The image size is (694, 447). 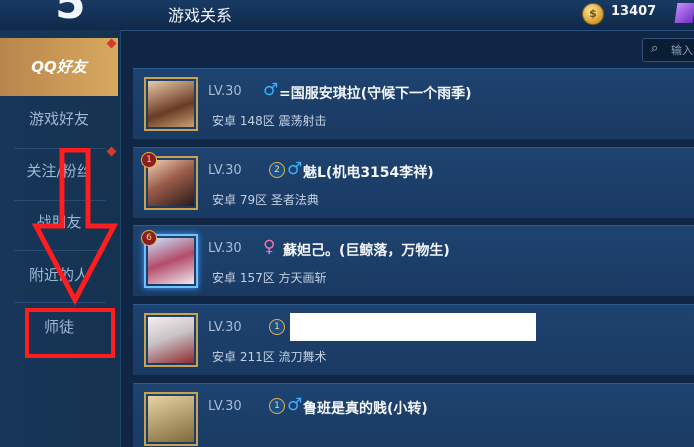 What do you see at coordinates (413, 182) in the screenshot?
I see `friend-row: 1 LV.30 2 ♂ 魅L(机电3154李祥) 安卓 79区 圣者法典` at bounding box center [413, 182].